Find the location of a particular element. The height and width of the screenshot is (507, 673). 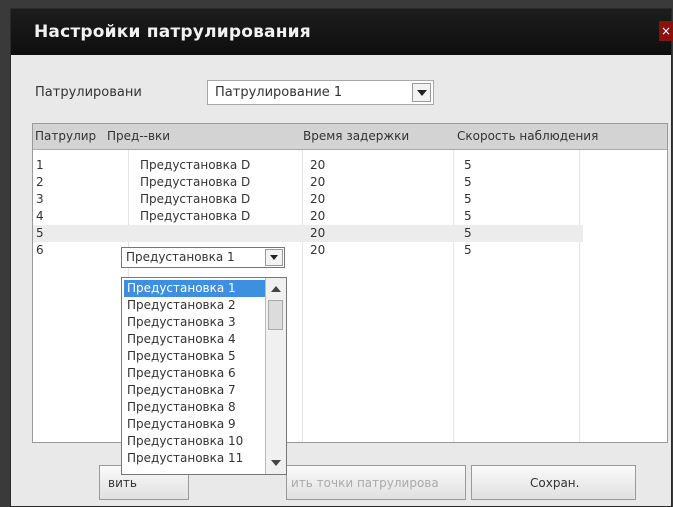

table-row-selected: 5 20 5 is located at coordinates (308, 233).